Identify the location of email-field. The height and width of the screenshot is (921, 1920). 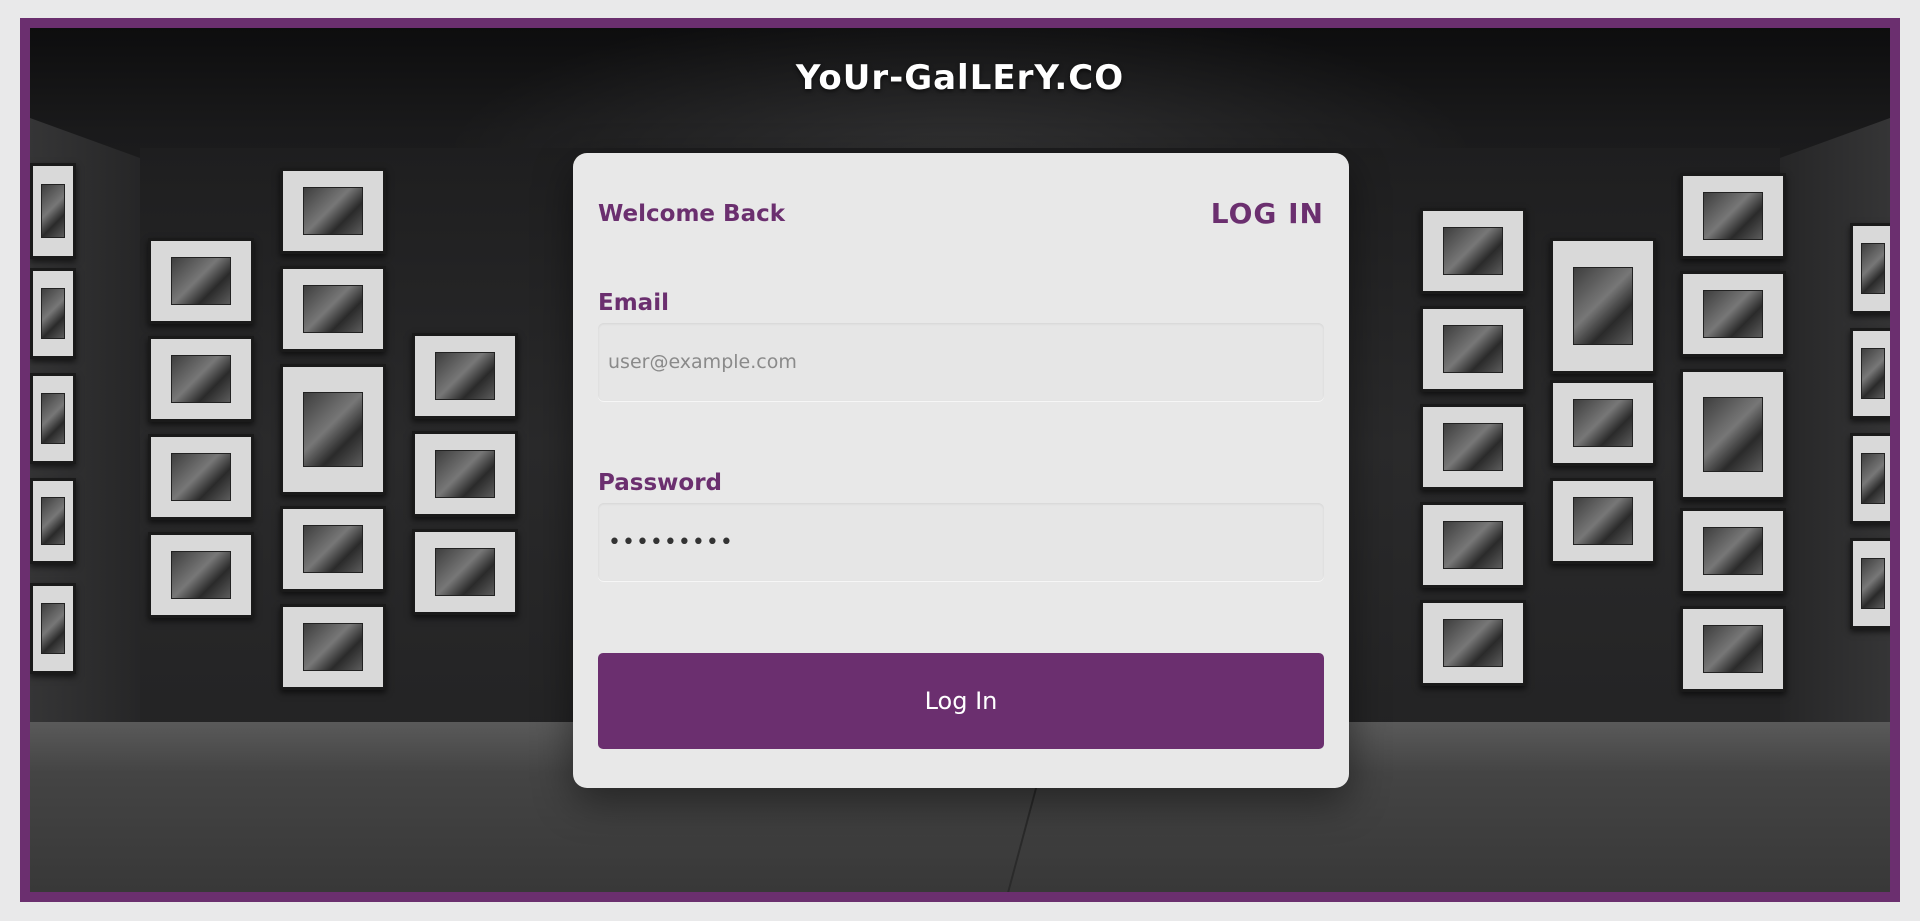
(961, 362).